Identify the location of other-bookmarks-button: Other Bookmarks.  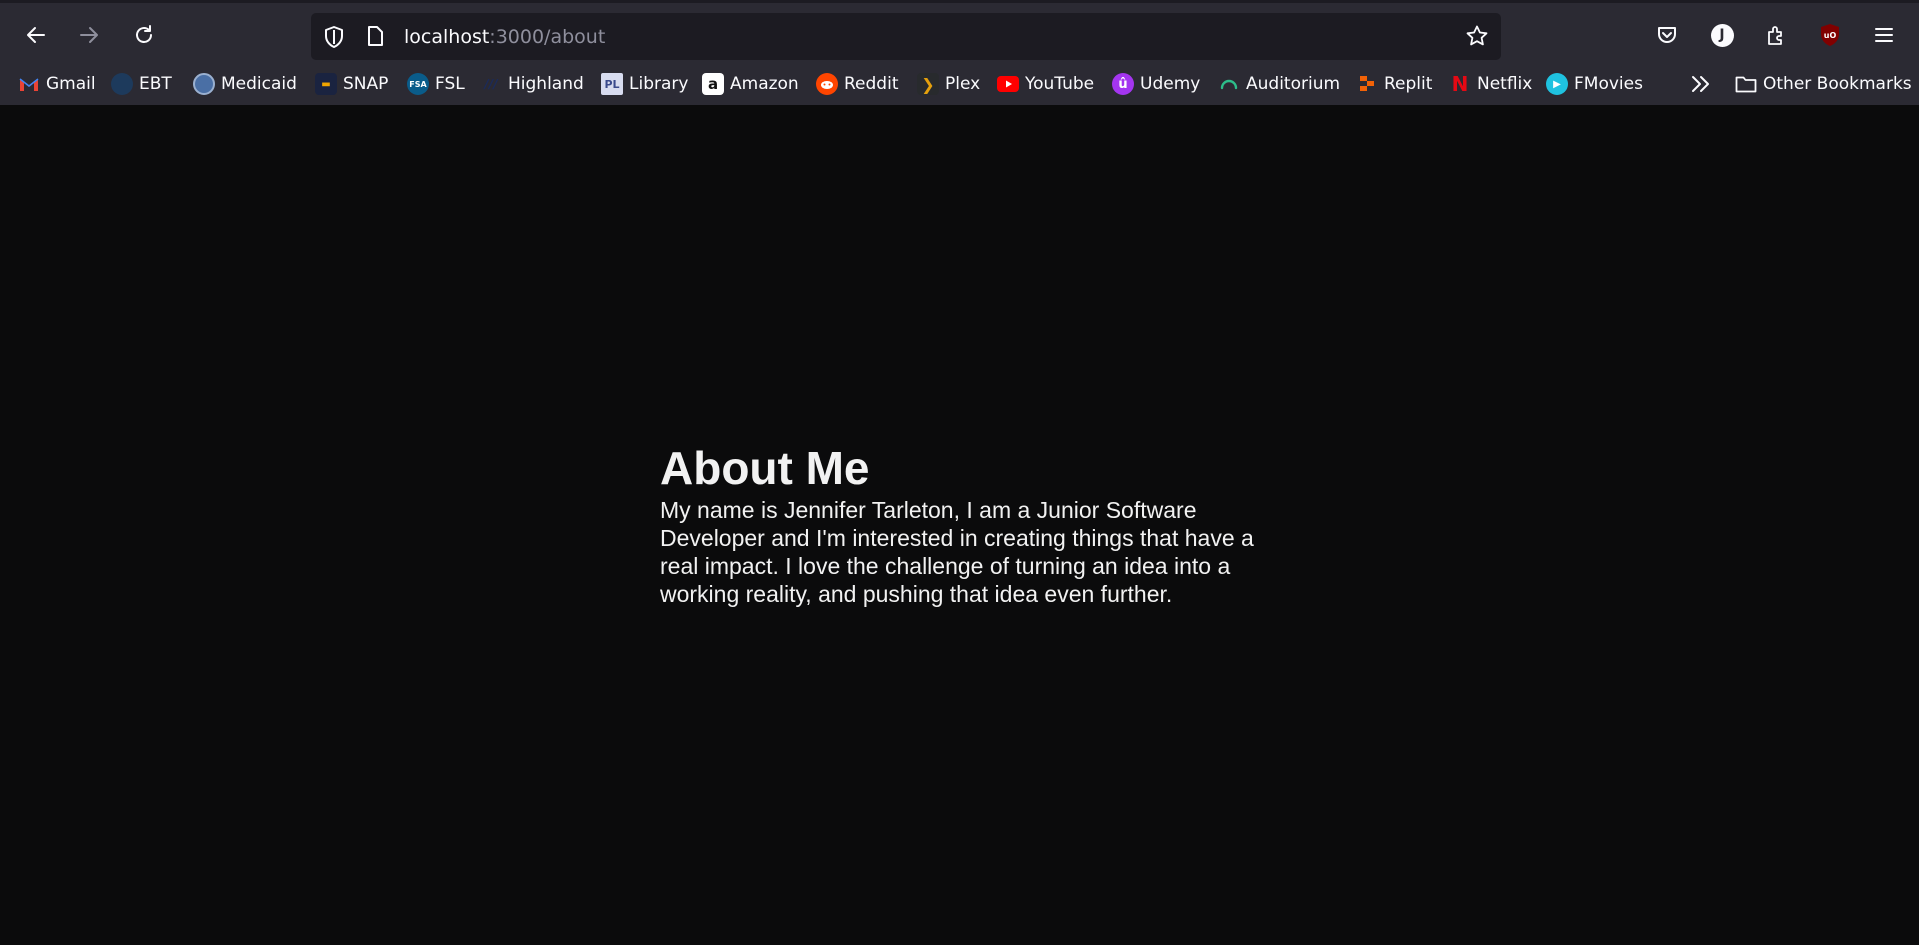
(1823, 84).